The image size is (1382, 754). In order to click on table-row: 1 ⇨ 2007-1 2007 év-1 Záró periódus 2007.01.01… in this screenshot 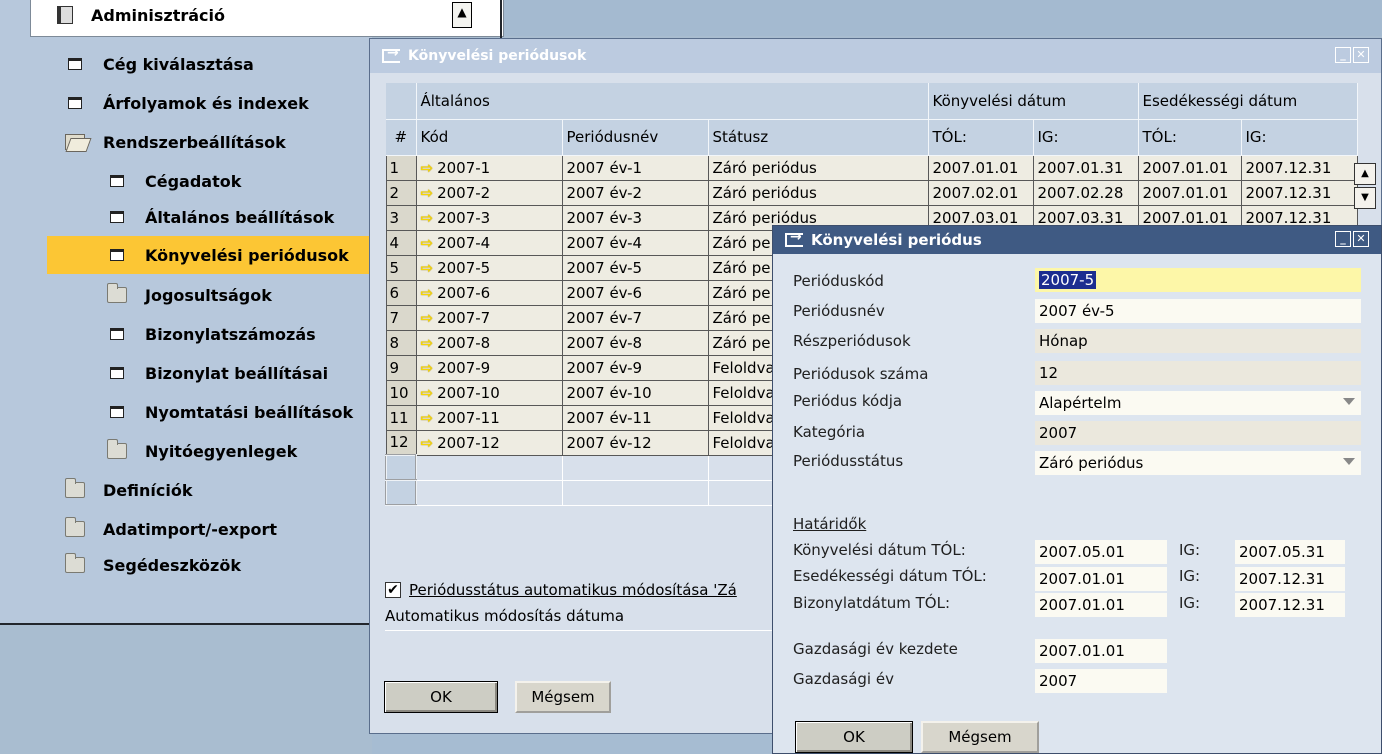, I will do `click(871, 167)`.